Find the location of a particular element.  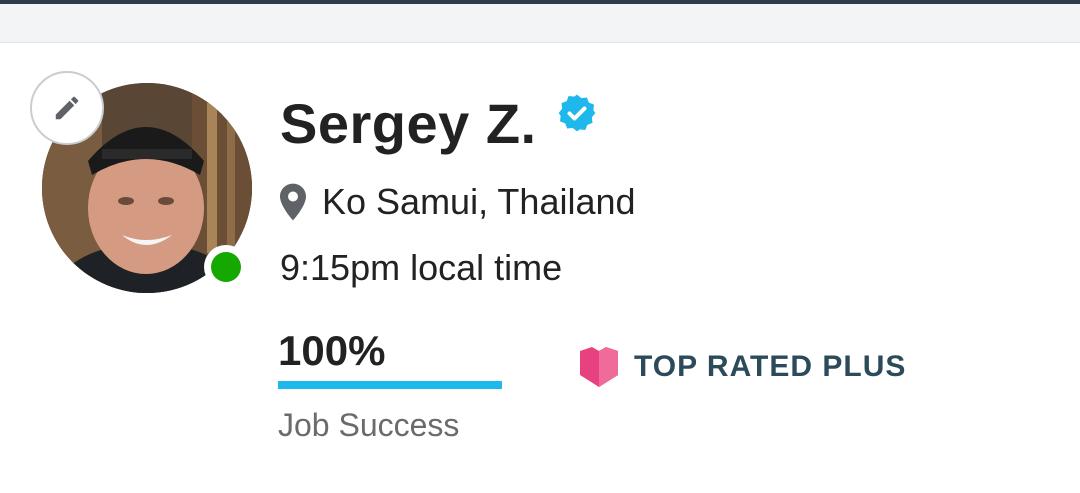

local-time: 9:15pm local time is located at coordinates (421, 267).